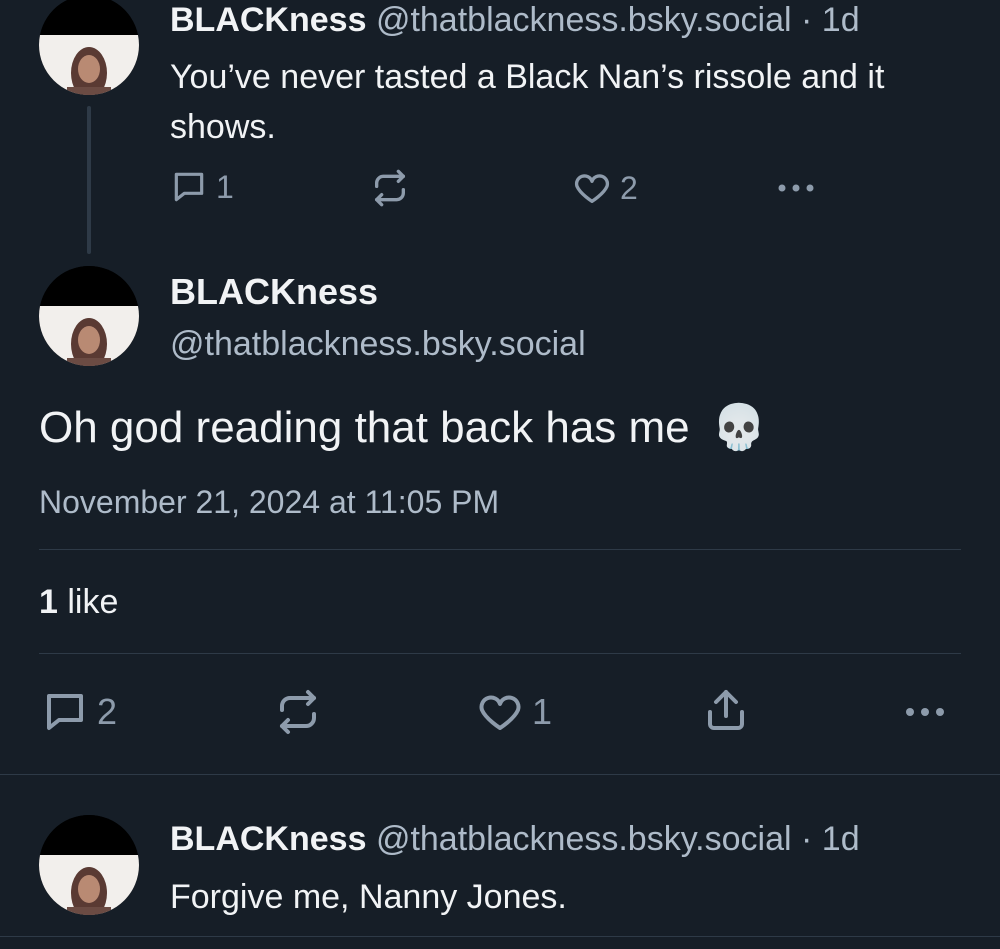  Describe the element at coordinates (542, 711) in the screenshot. I see `like-count: 1` at that location.